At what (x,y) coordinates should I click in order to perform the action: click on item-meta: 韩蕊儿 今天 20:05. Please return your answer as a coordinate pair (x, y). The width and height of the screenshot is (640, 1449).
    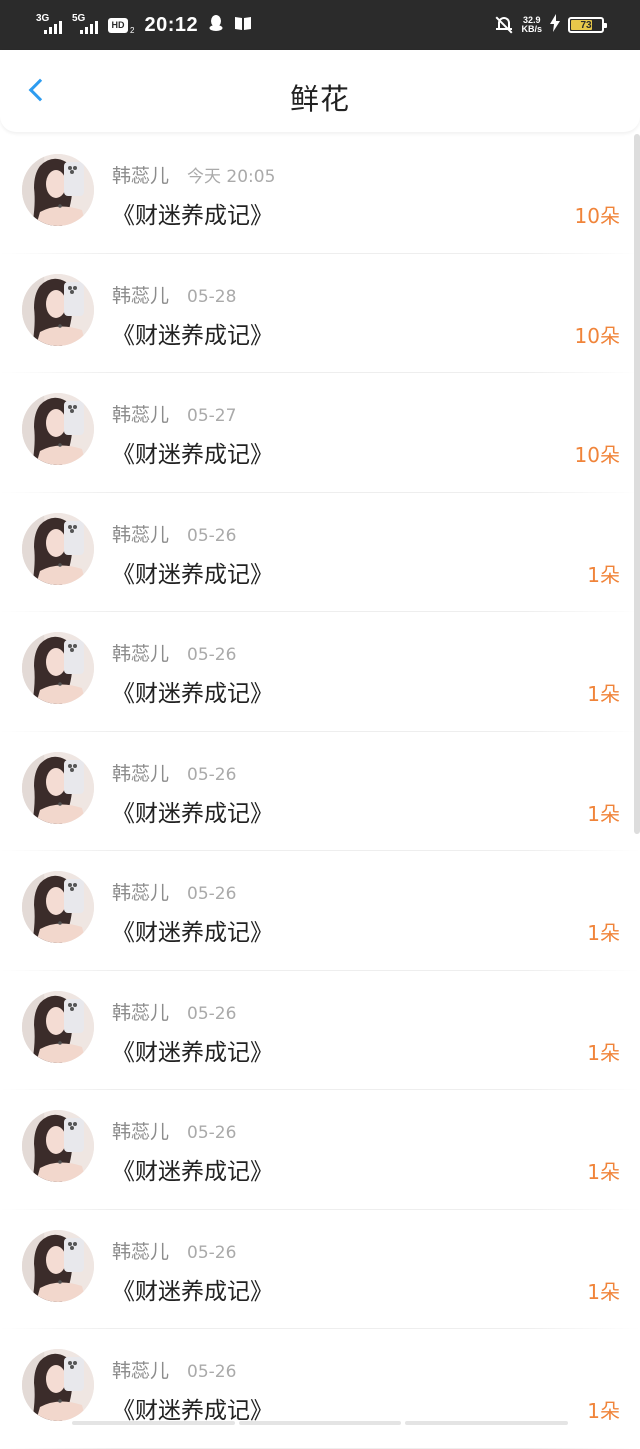
    Looking at the image, I should click on (193, 174).